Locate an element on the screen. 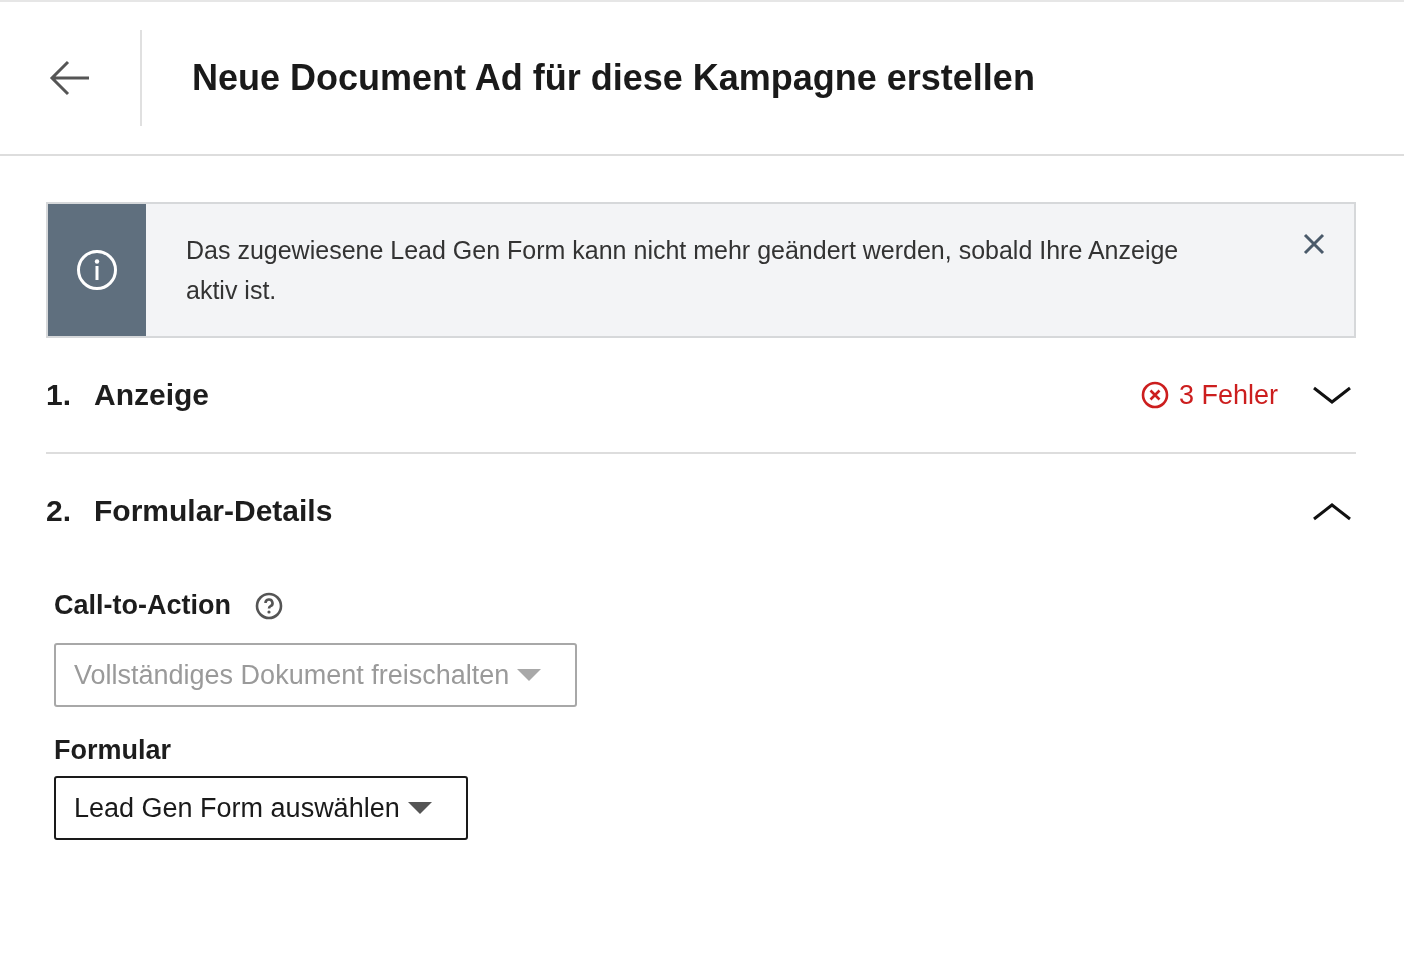 This screenshot has width=1404, height=960. close-icon is located at coordinates (1314, 244).